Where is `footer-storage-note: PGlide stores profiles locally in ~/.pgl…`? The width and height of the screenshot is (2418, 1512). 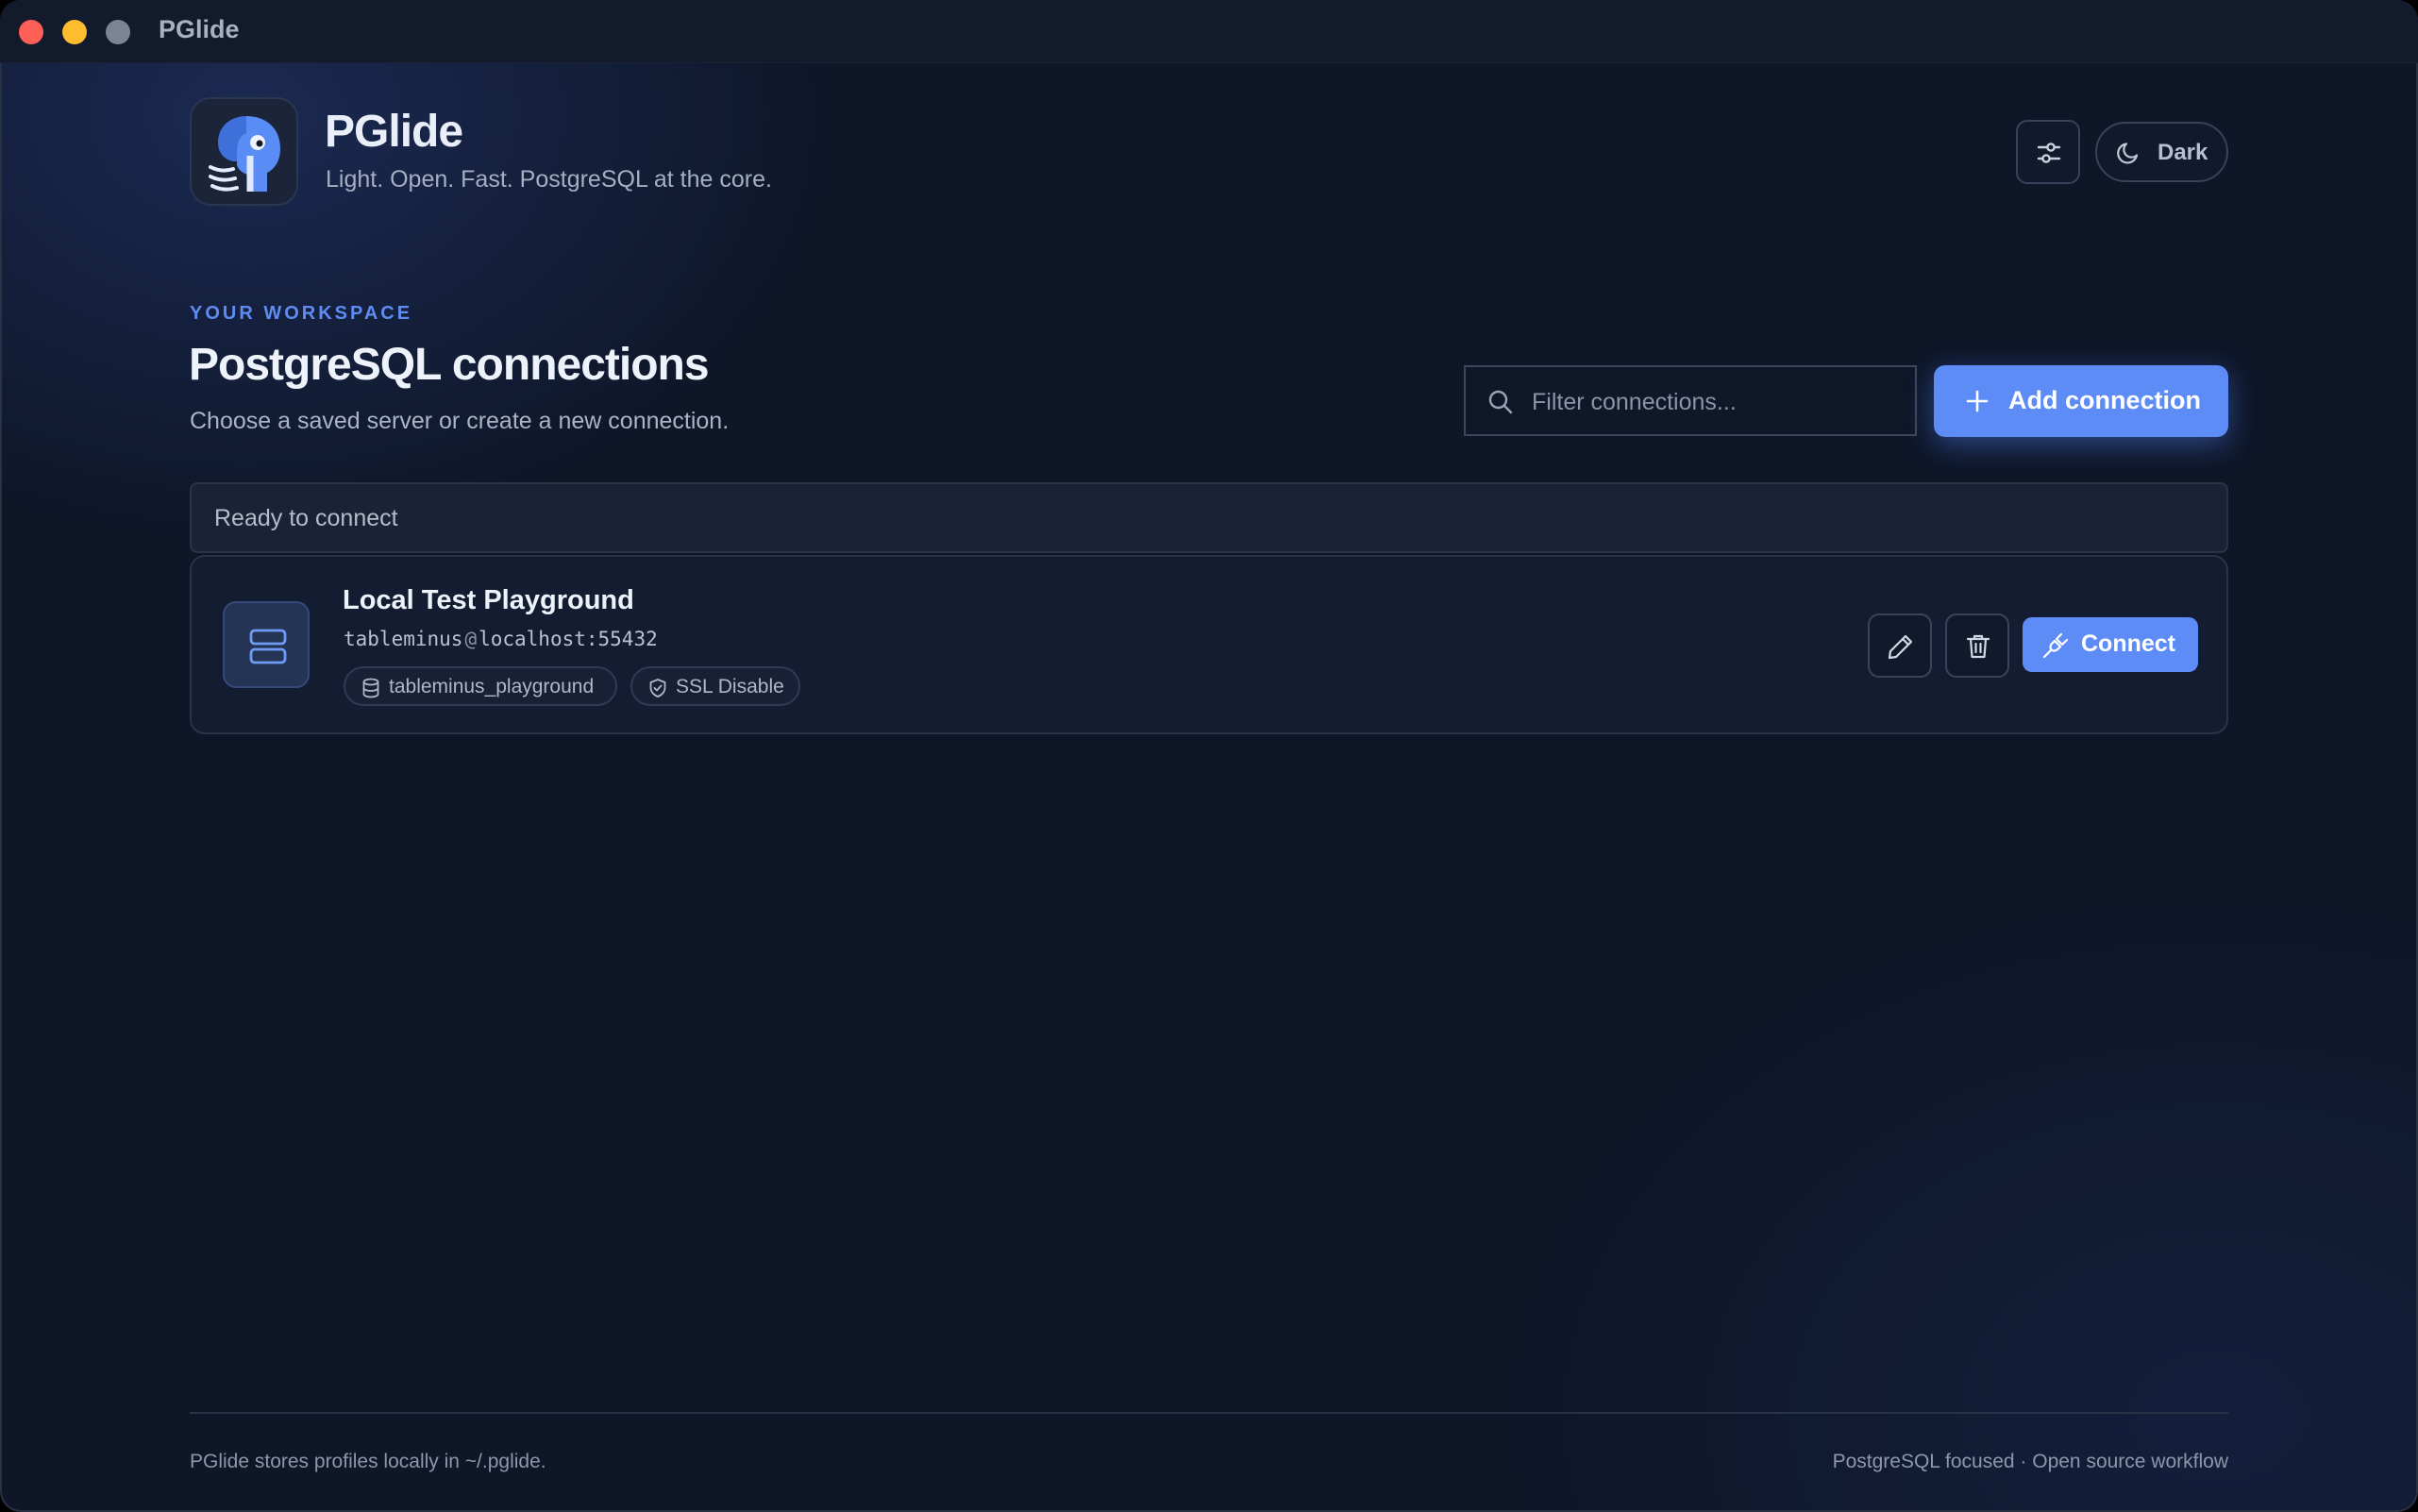 footer-storage-note: PGlide stores profiles locally in ~/.pgl… is located at coordinates (368, 1461).